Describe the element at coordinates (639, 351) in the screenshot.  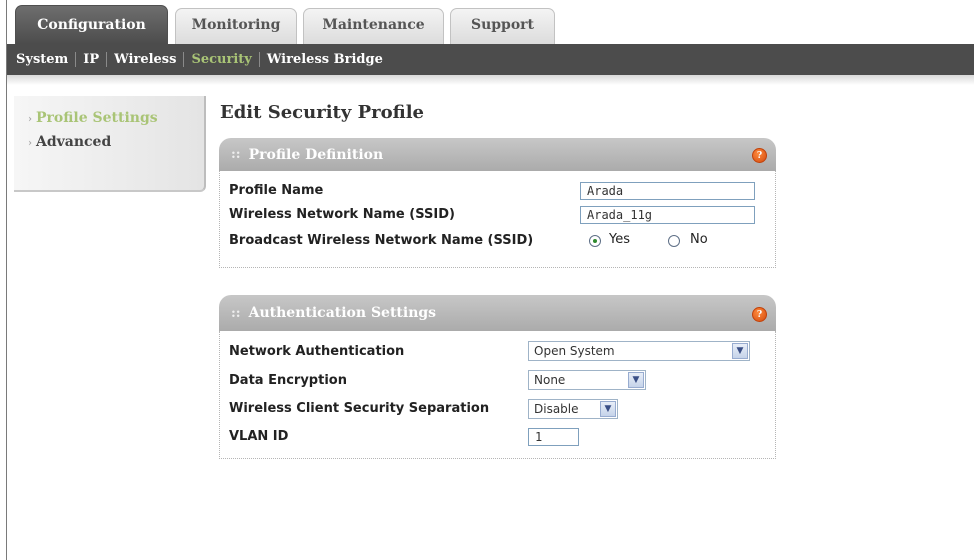
I see `network-authentication-select: Open System ▼` at that location.